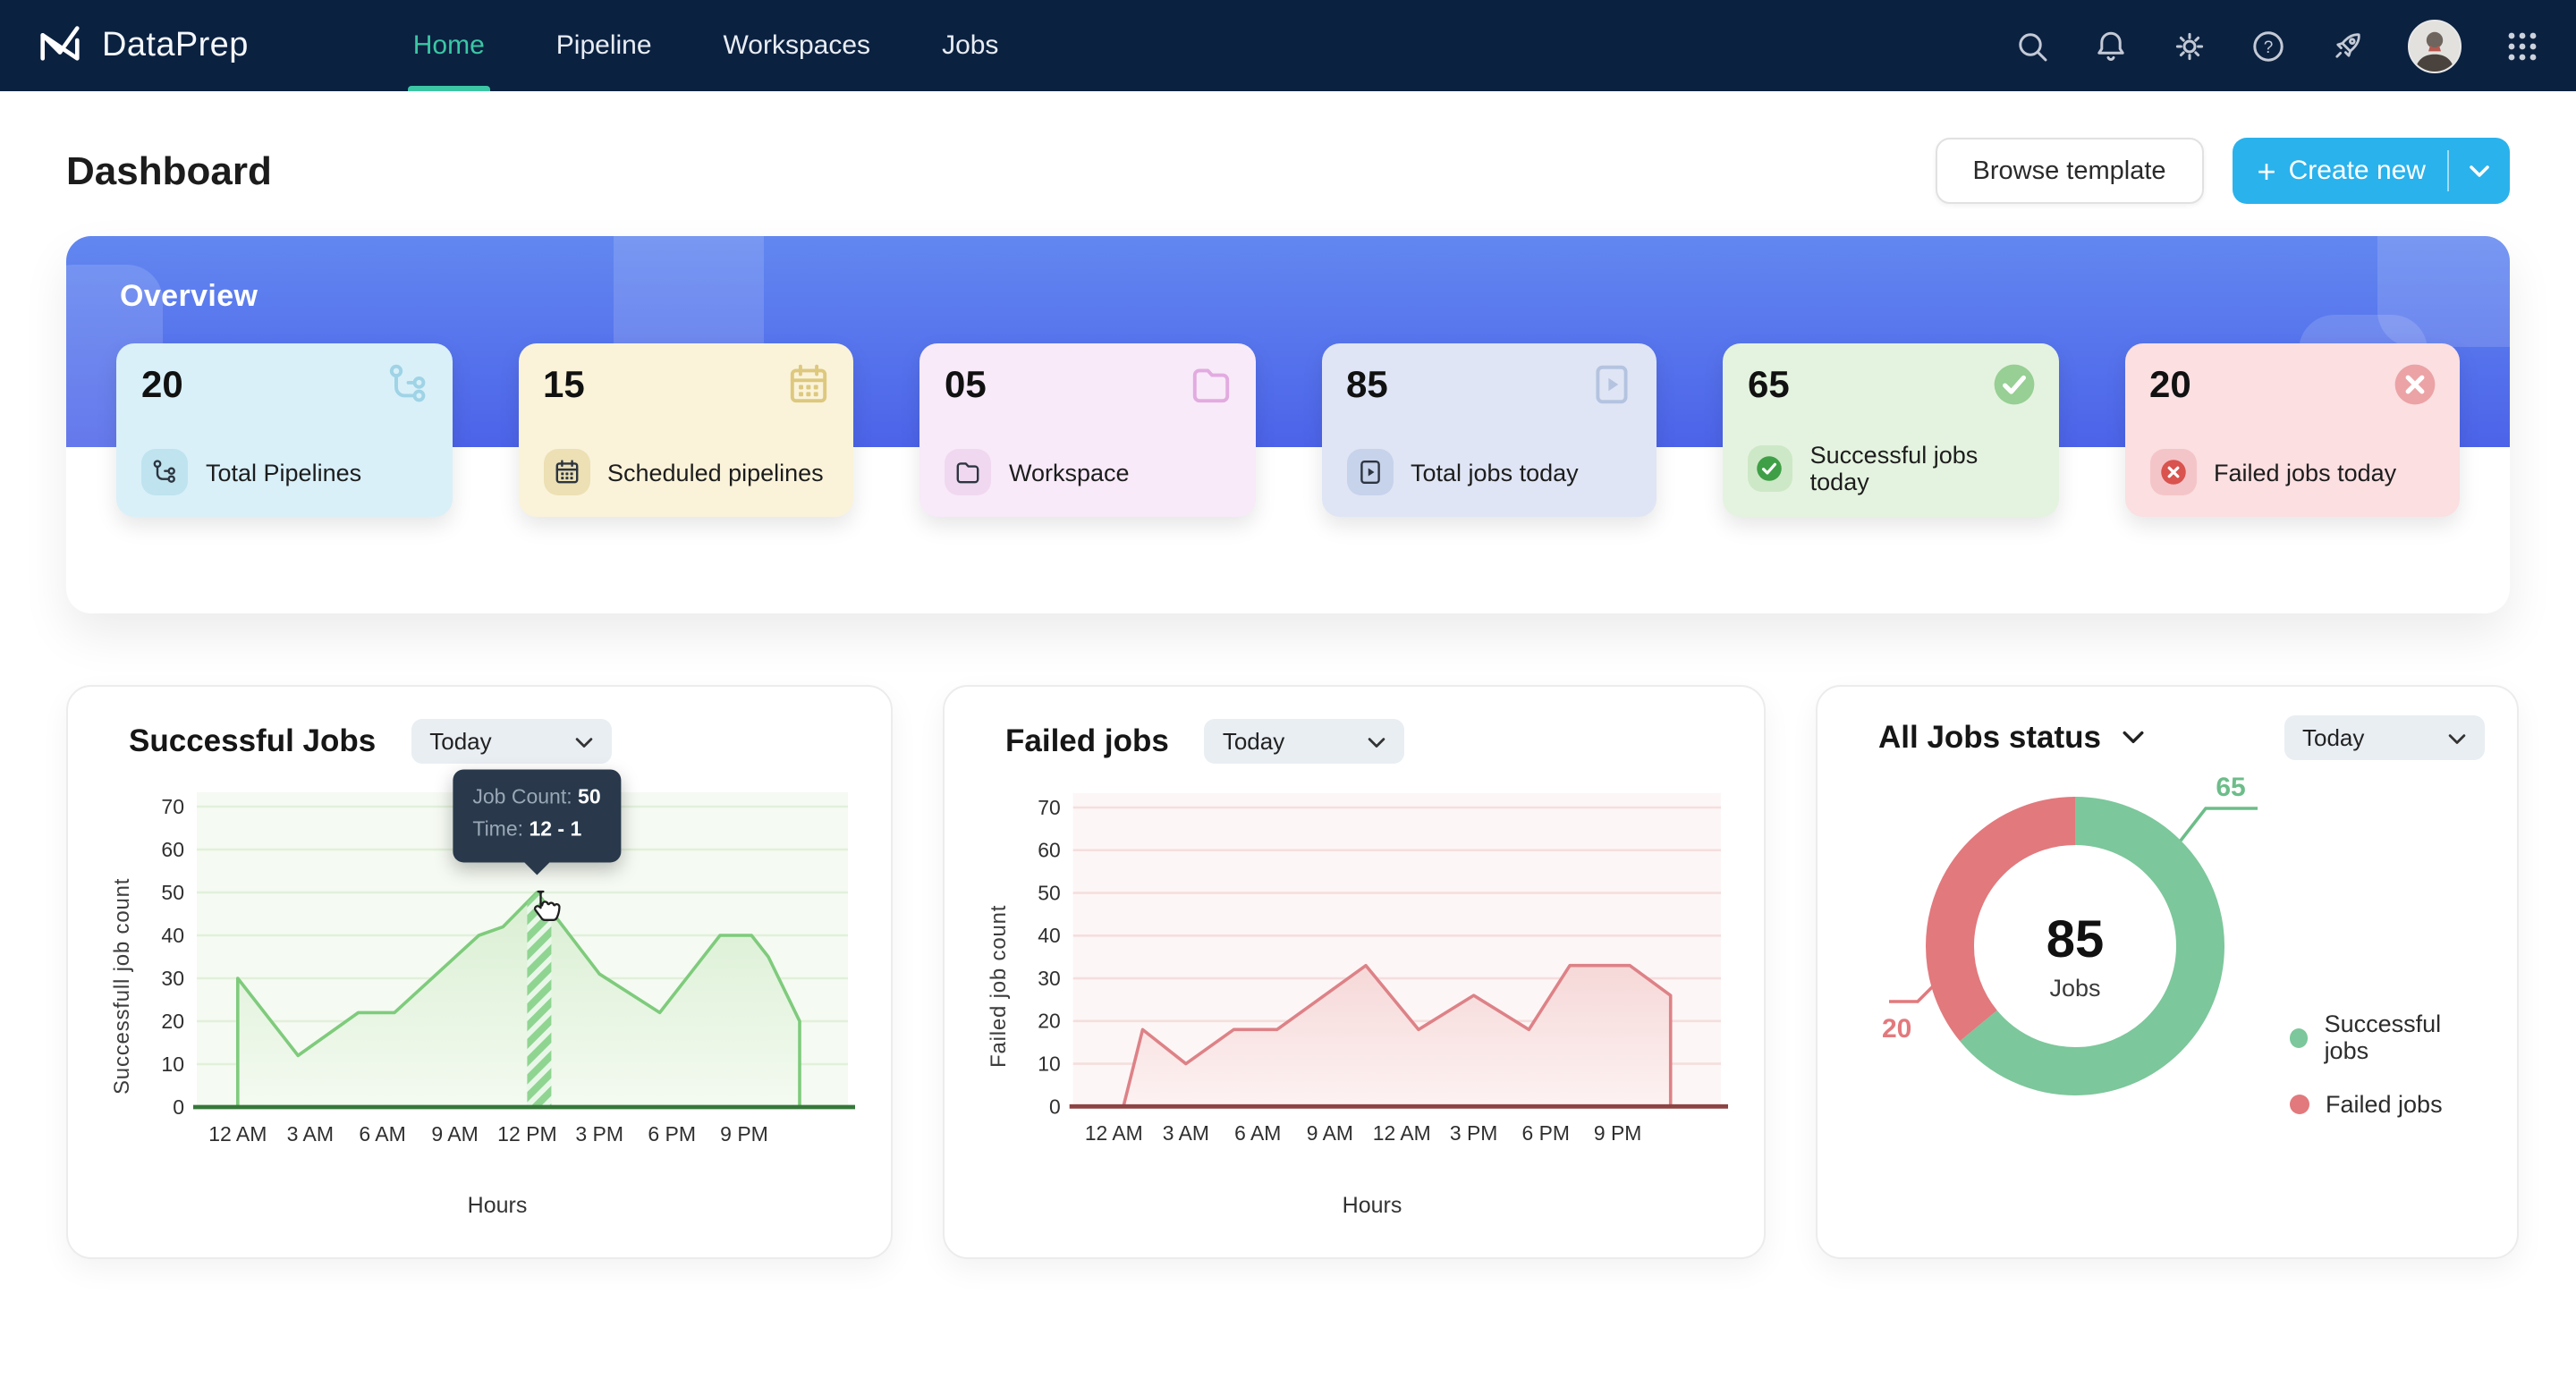  I want to click on chart-title: Successful Jobs, so click(253, 740).